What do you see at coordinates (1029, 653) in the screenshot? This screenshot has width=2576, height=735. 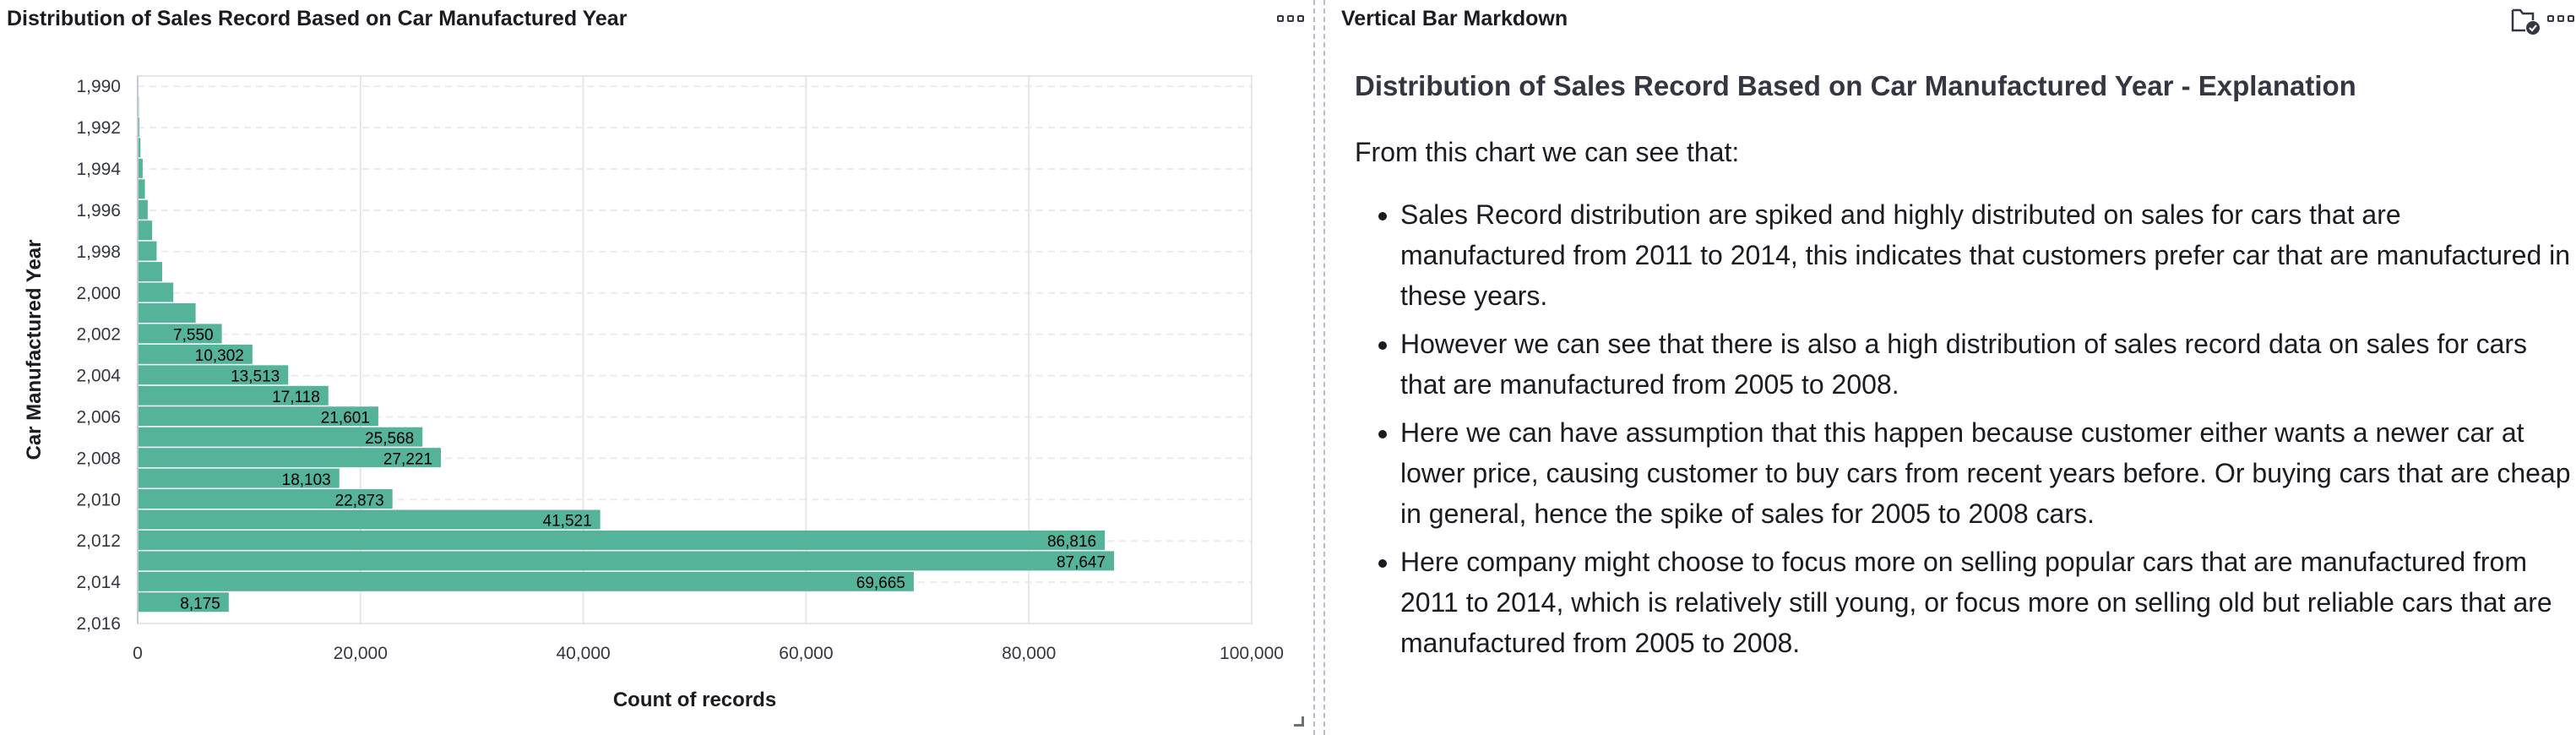 I see `x-tick-label: 80,000` at bounding box center [1029, 653].